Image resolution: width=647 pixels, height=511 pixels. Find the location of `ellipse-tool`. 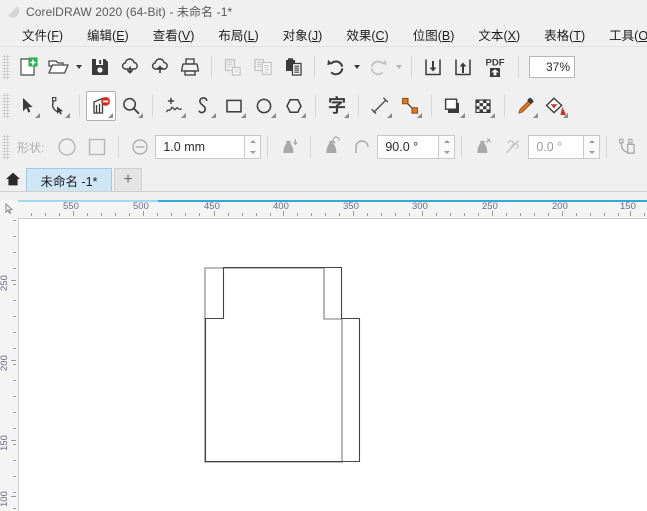

ellipse-tool is located at coordinates (264, 106).